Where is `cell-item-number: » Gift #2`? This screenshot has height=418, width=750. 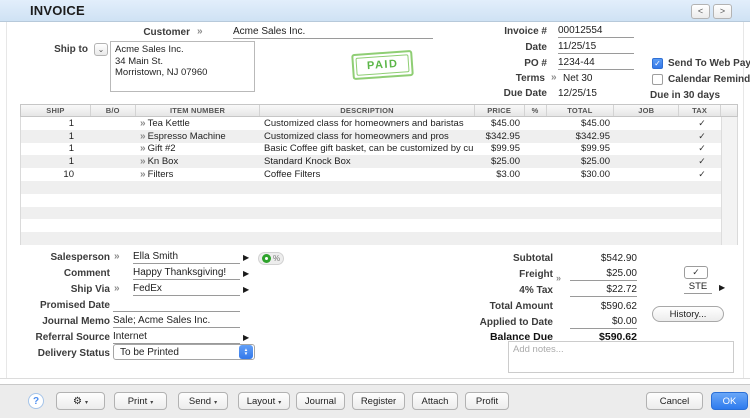 cell-item-number: » Gift #2 is located at coordinates (198, 149).